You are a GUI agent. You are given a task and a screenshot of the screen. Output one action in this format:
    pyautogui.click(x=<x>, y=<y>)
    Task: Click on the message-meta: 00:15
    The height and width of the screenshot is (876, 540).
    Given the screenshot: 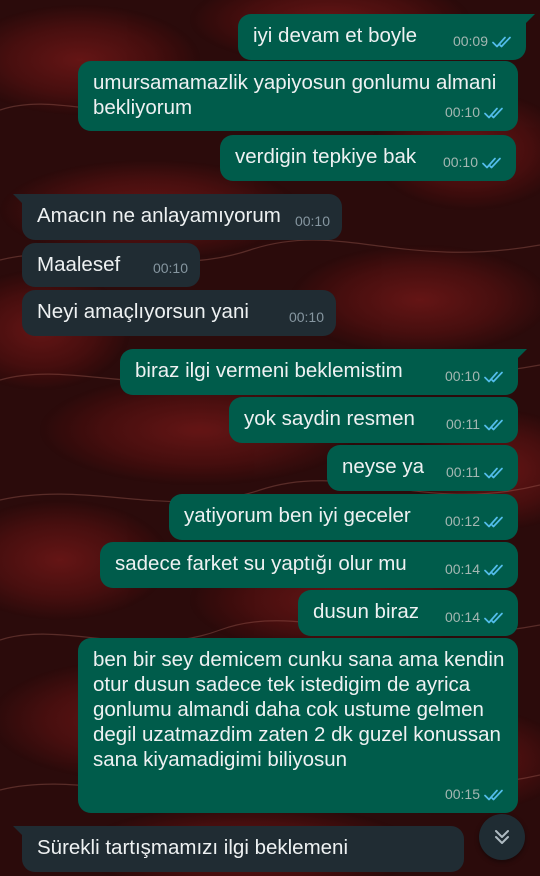 What is the action you would take?
    pyautogui.click(x=475, y=794)
    